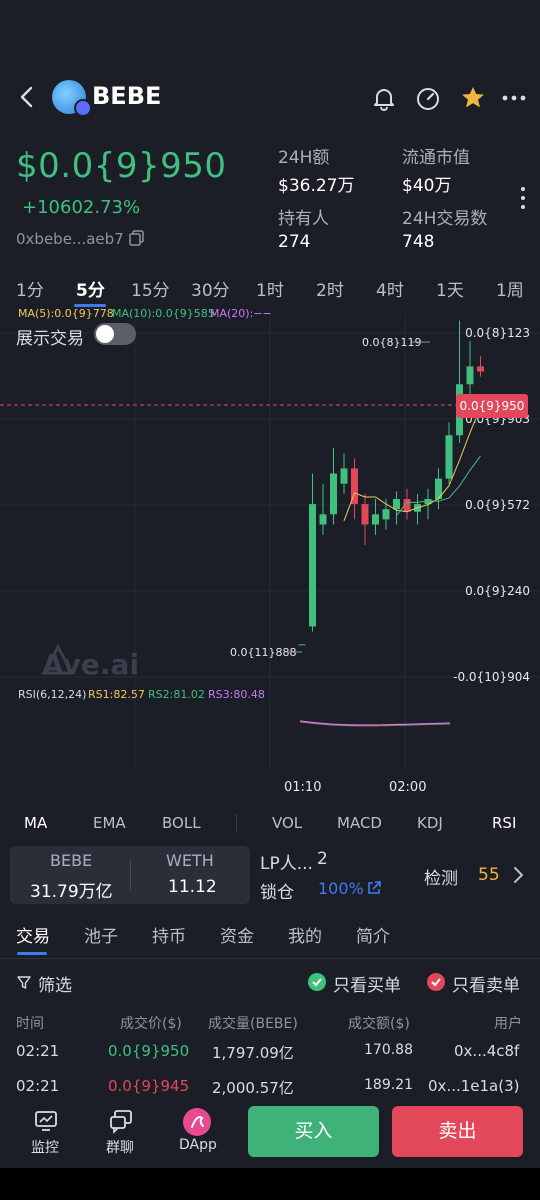 This screenshot has width=540, height=1200. What do you see at coordinates (305, 934) in the screenshot?
I see `tab-mine: 我的` at bounding box center [305, 934].